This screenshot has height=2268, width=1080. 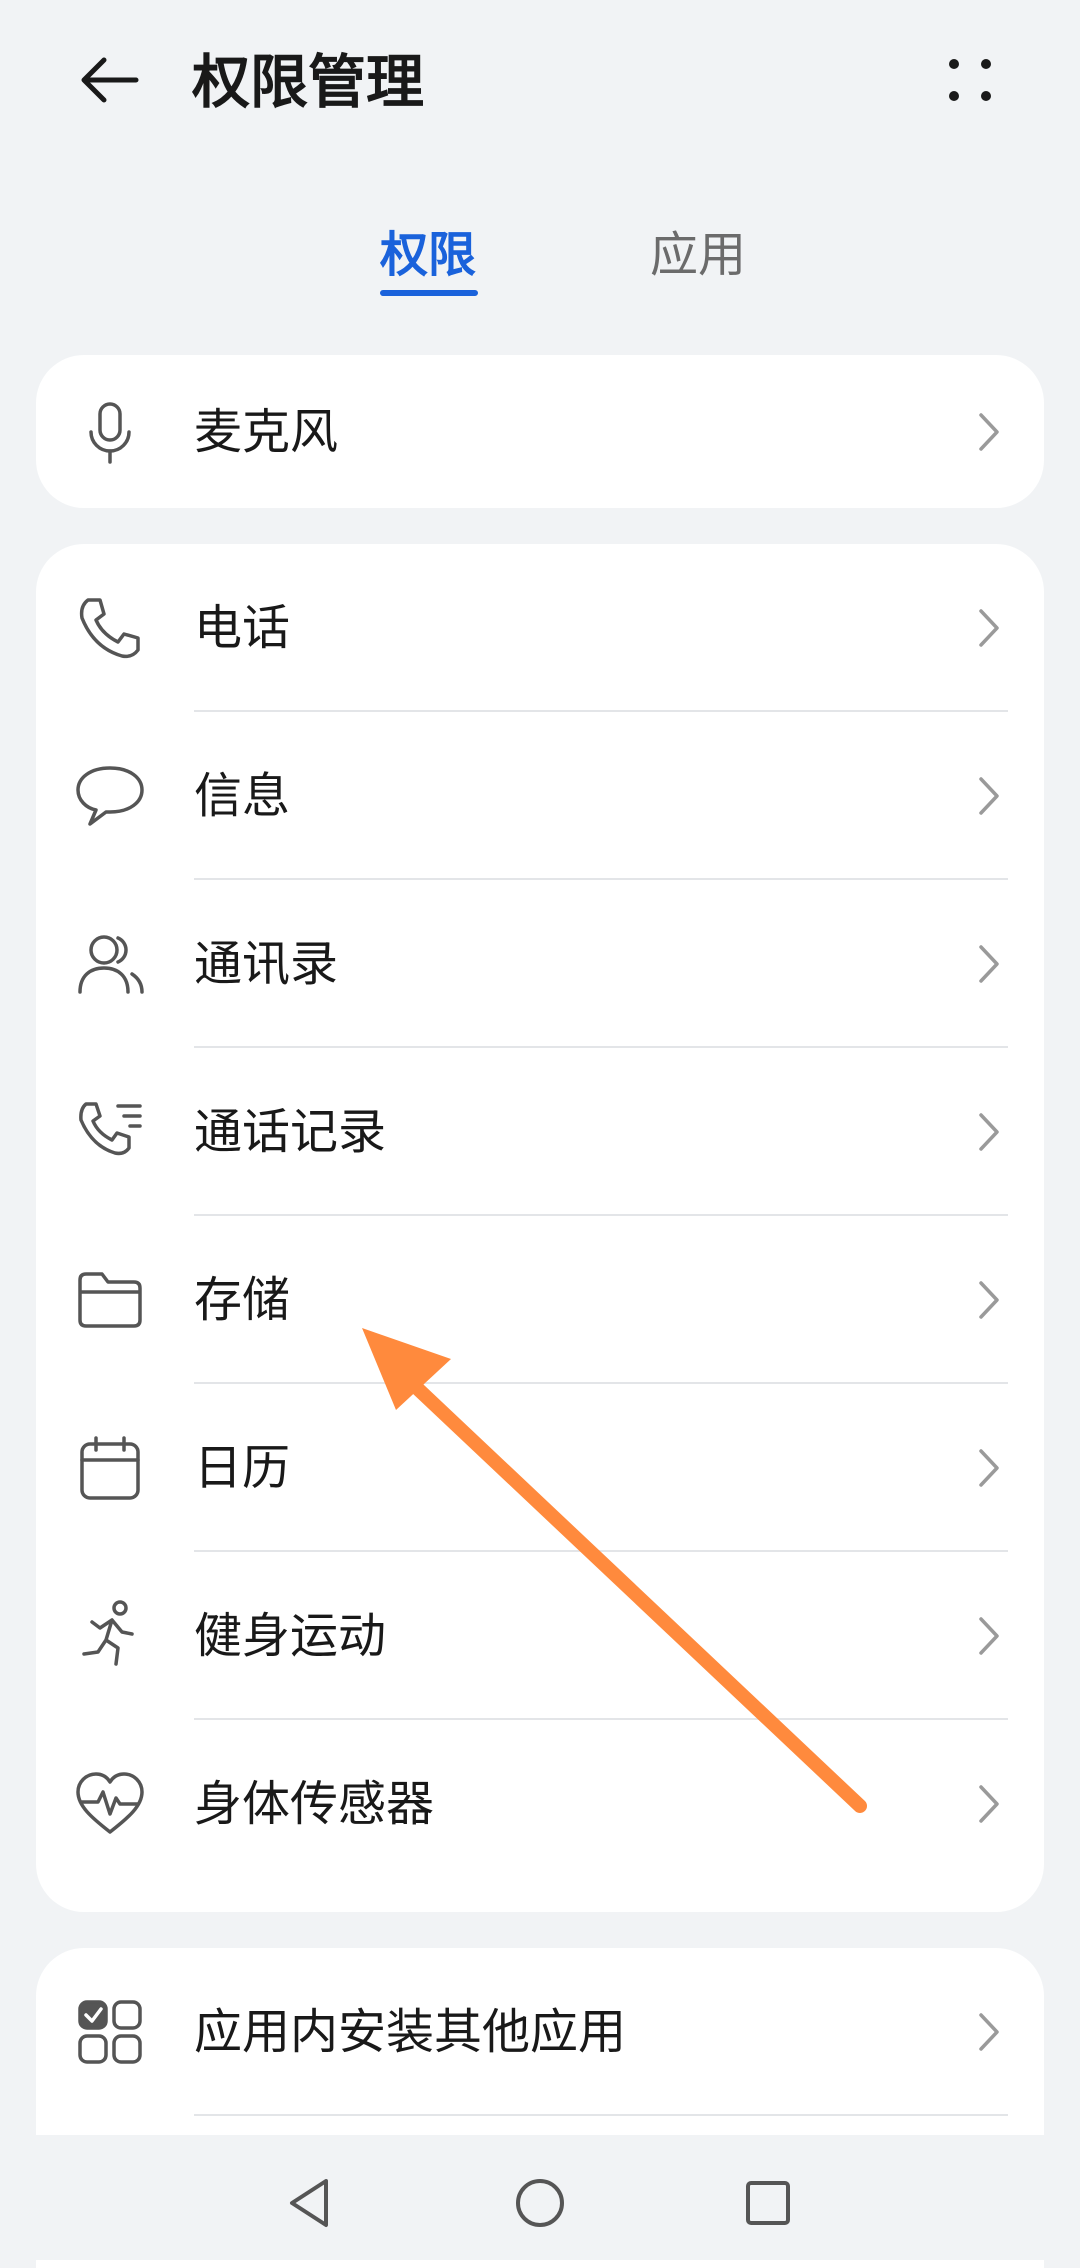 I want to click on permission-card-top: 麦克风, so click(x=540, y=431).